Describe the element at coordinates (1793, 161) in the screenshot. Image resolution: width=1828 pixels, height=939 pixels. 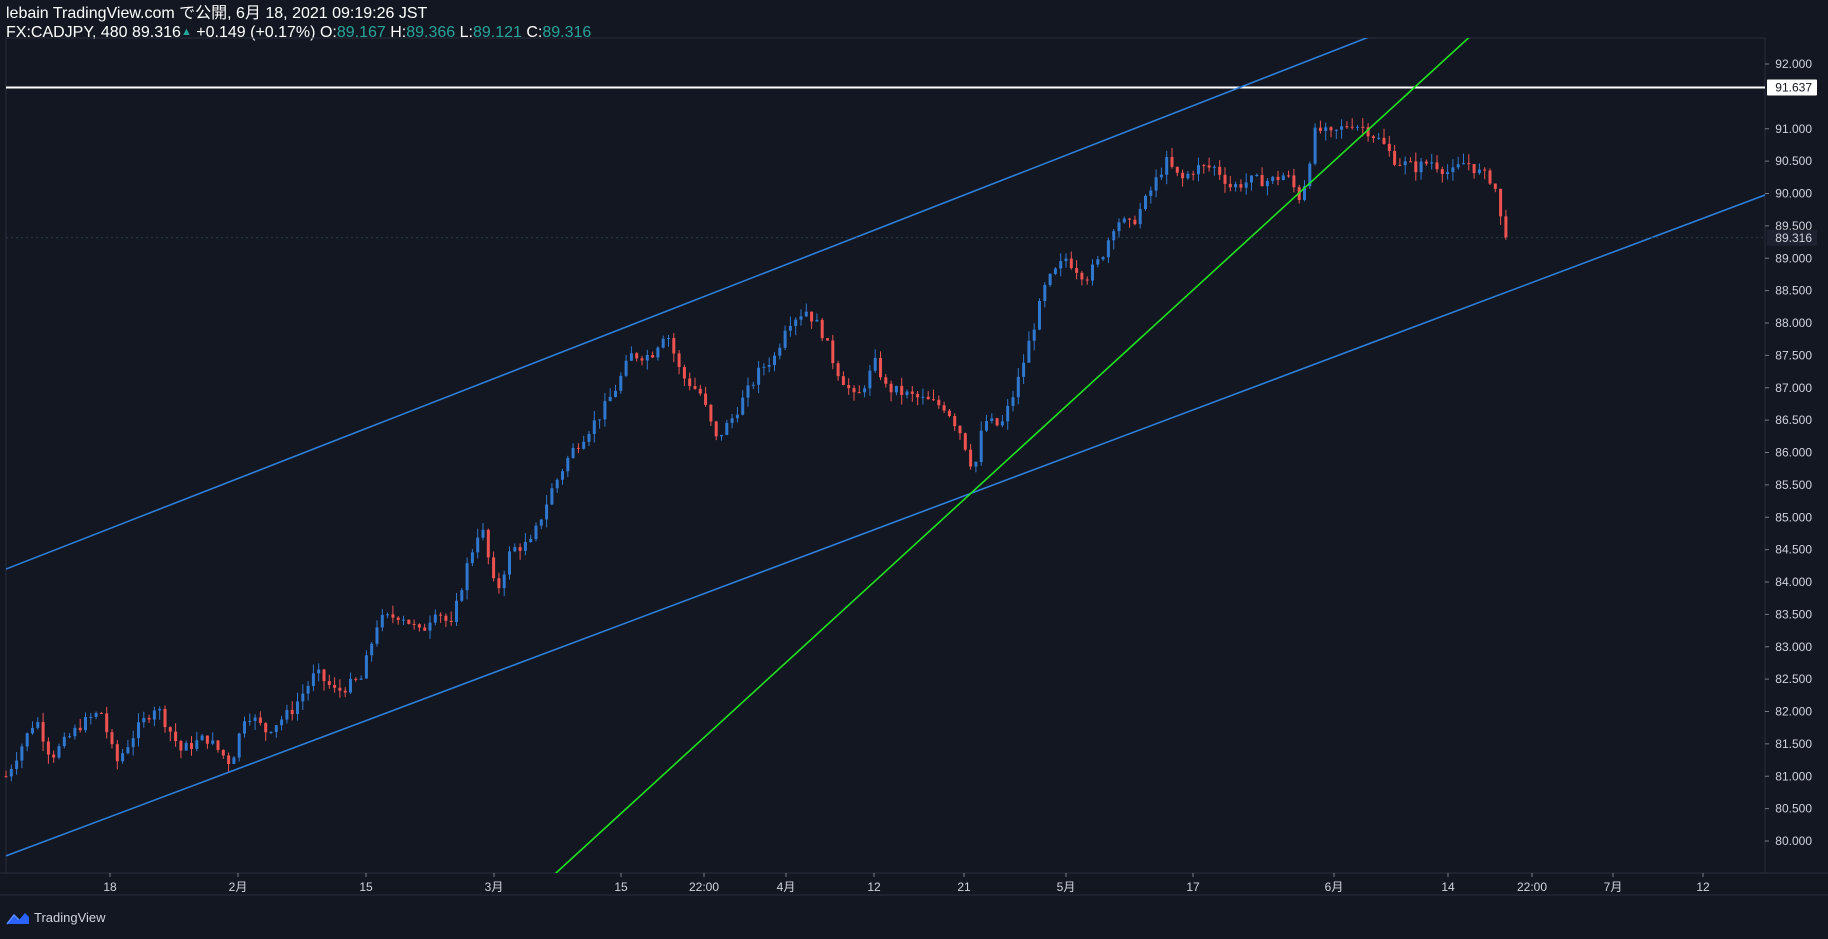
I see `price-tick-label: 90.500` at that location.